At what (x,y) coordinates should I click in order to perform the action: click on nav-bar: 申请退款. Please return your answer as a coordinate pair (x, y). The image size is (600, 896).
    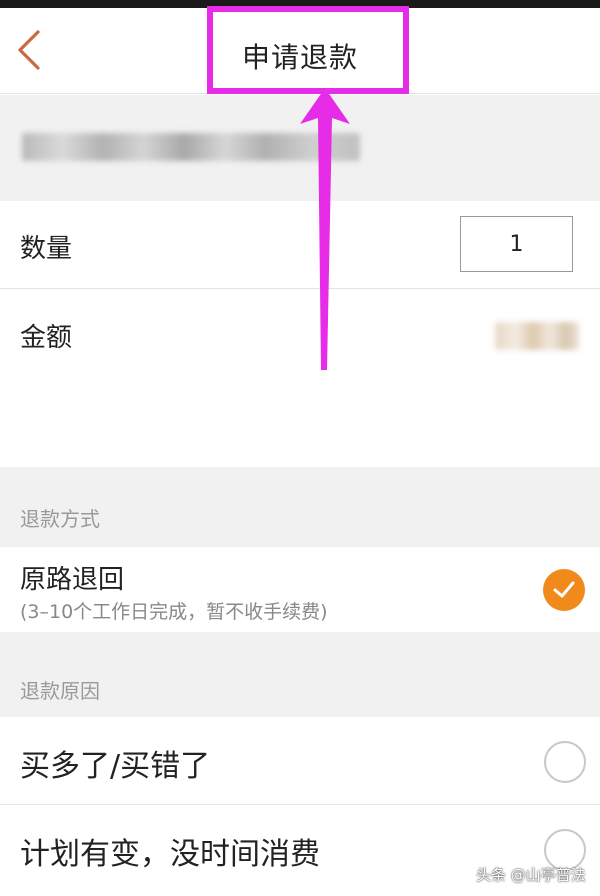
    Looking at the image, I should click on (300, 51).